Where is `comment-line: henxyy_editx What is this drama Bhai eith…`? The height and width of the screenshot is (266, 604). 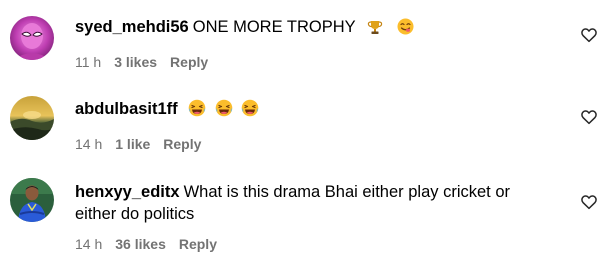
comment-line: henxyy_editx What is this drama Bhai eith… is located at coordinates (309, 192).